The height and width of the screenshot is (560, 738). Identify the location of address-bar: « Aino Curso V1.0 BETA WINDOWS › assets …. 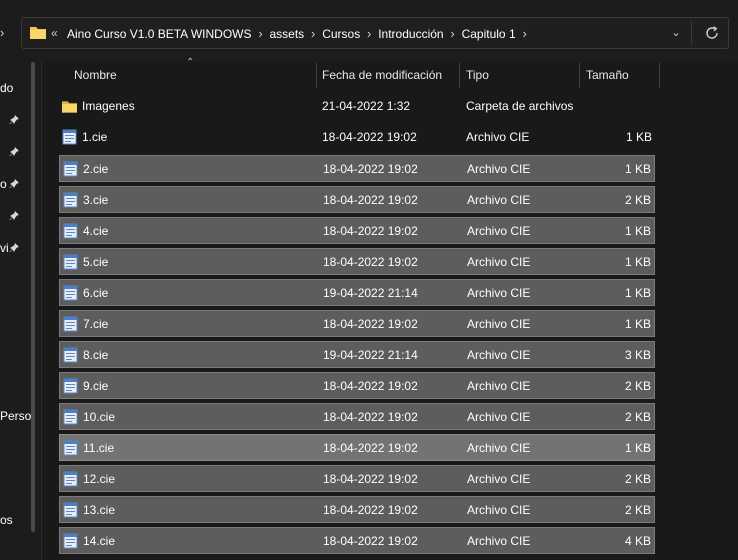
(375, 33).